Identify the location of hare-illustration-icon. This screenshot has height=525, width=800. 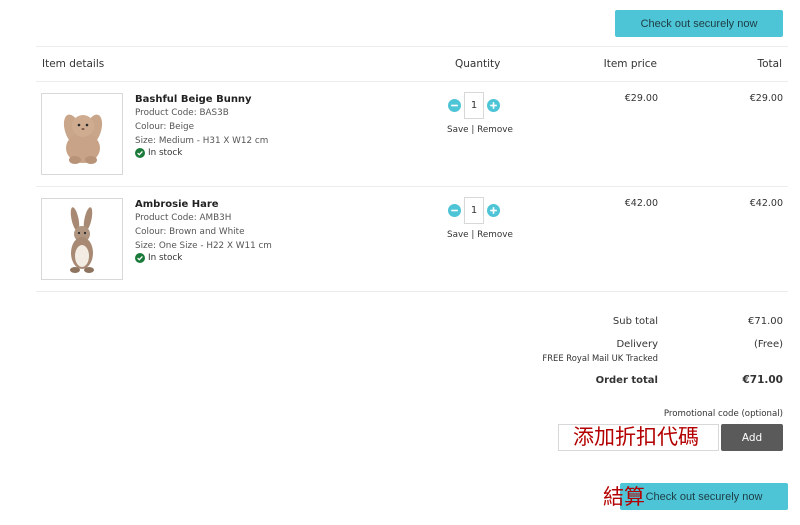
(82, 240).